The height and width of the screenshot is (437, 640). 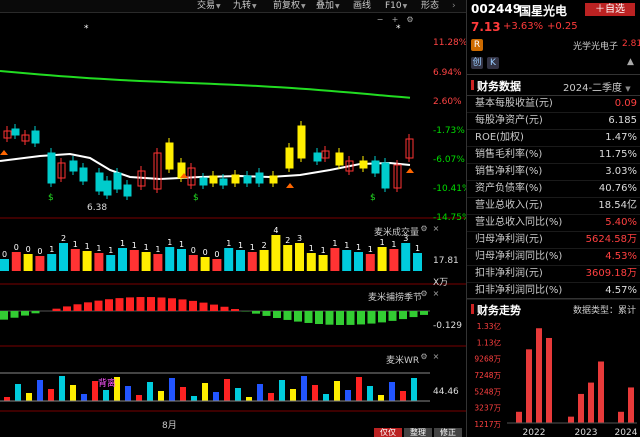 I want to click on wr-value: 44.46, so click(x=446, y=392).